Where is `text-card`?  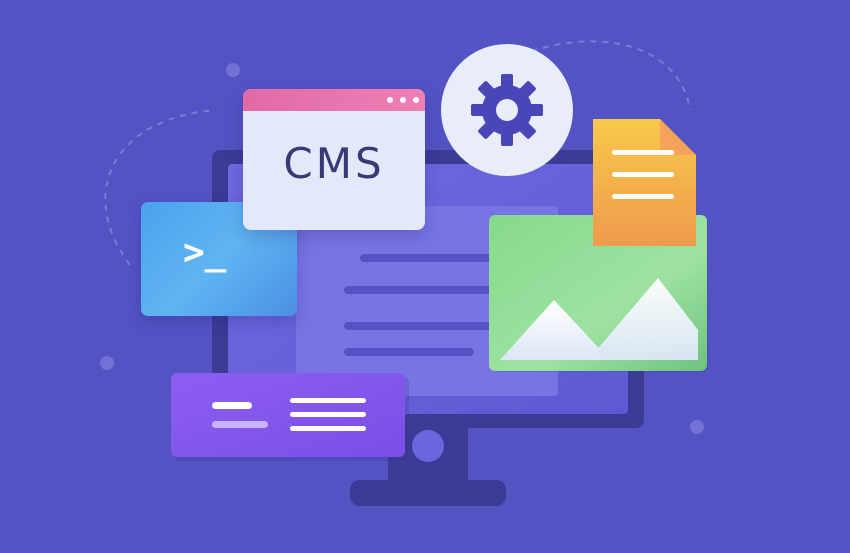 text-card is located at coordinates (290, 417).